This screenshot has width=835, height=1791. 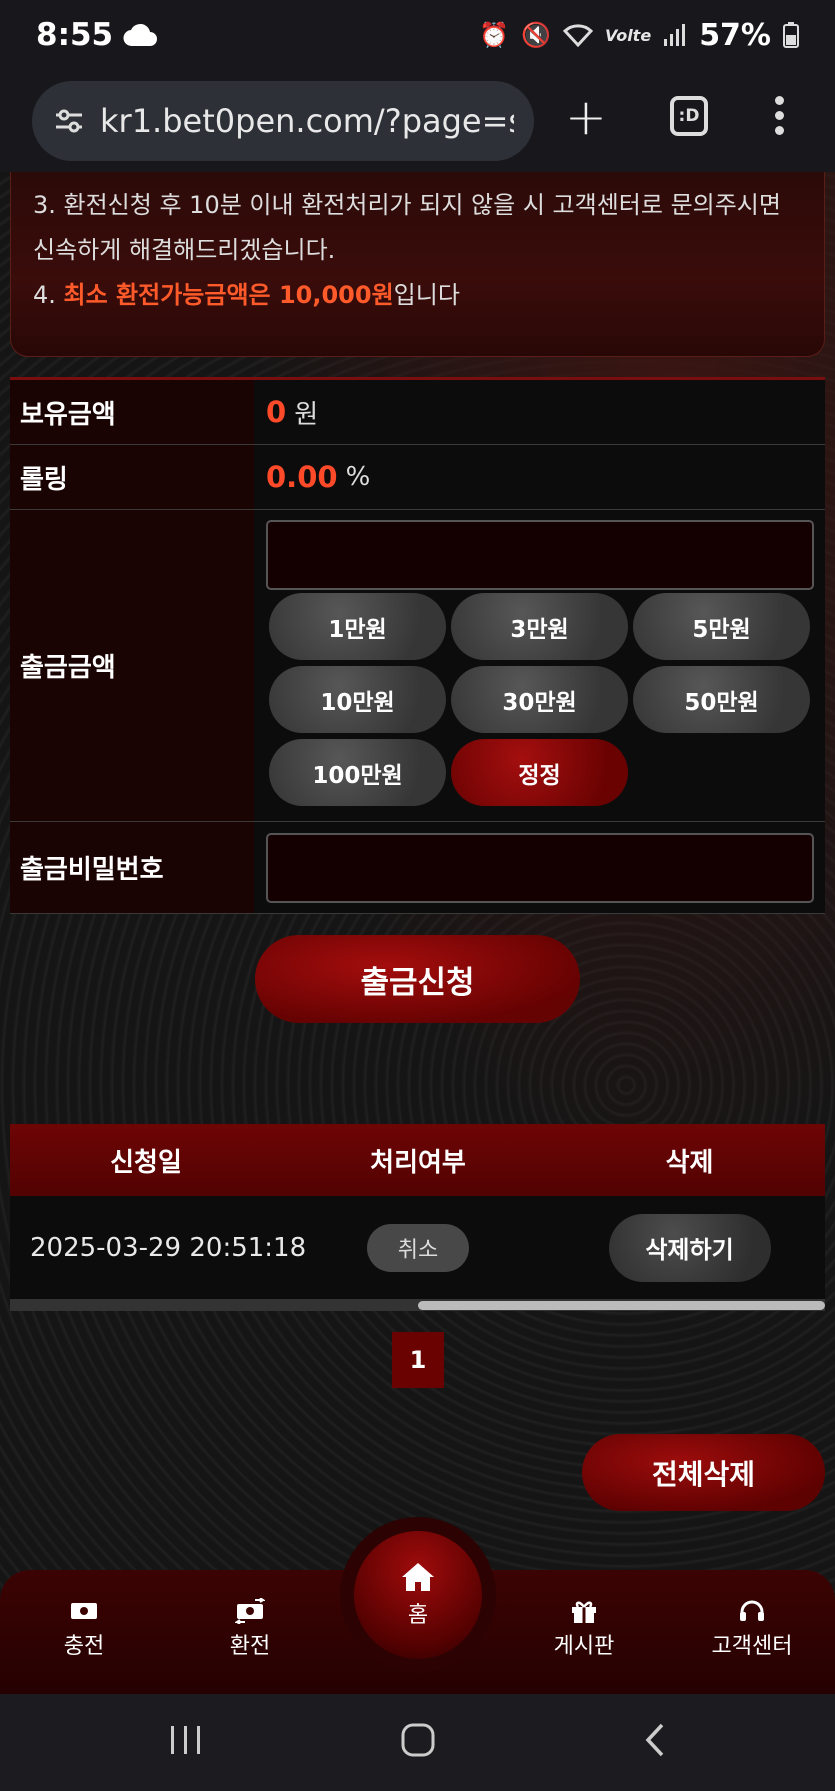 What do you see at coordinates (146, 1162) in the screenshot?
I see `column-date: 신청일` at bounding box center [146, 1162].